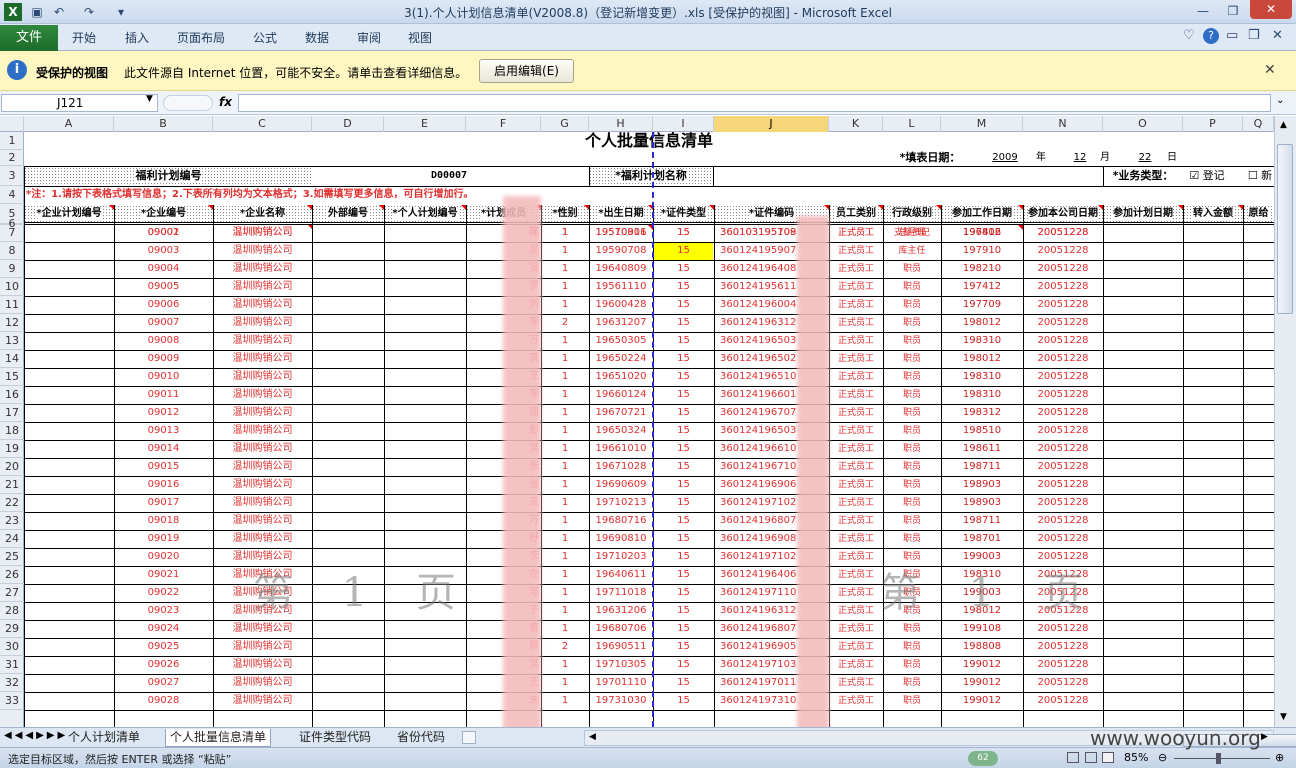 This screenshot has width=1296, height=768. What do you see at coordinates (12, 467) in the screenshot?
I see `row-header: 20` at bounding box center [12, 467].